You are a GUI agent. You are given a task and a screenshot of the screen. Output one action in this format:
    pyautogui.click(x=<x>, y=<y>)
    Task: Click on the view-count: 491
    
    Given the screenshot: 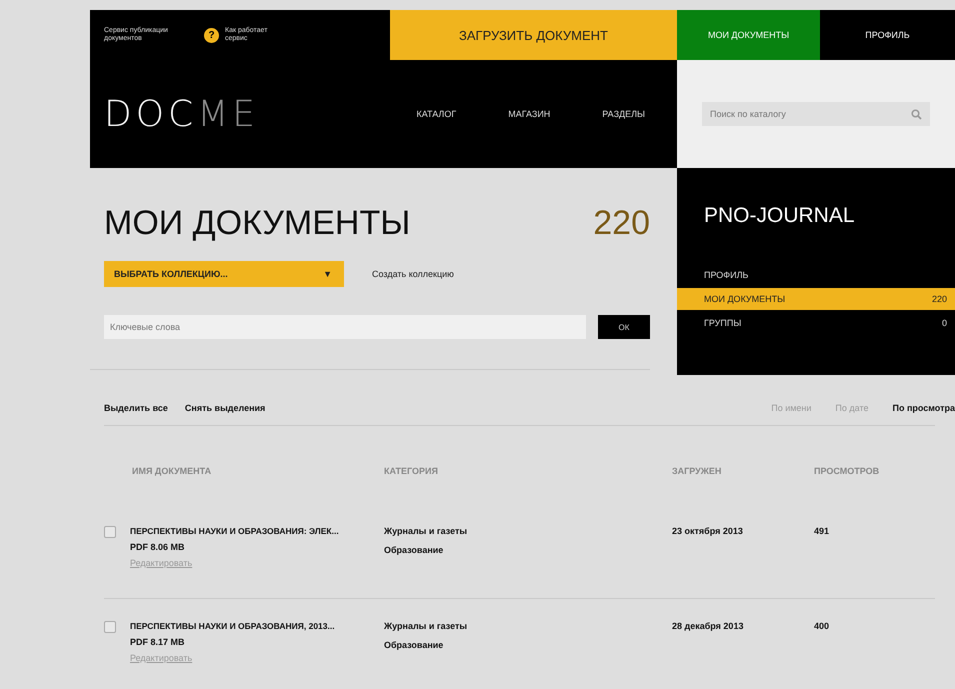 What is the action you would take?
    pyautogui.click(x=822, y=531)
    